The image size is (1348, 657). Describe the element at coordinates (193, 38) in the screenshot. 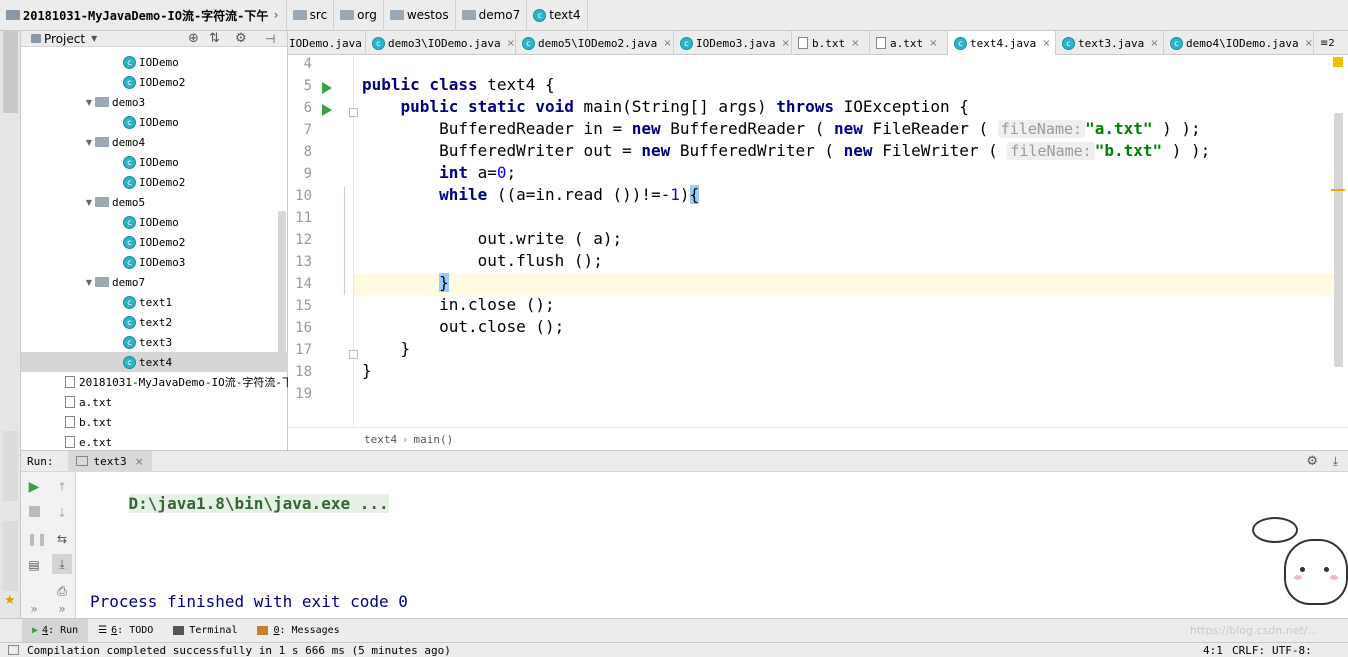

I see `locate-icon: ⊕` at that location.